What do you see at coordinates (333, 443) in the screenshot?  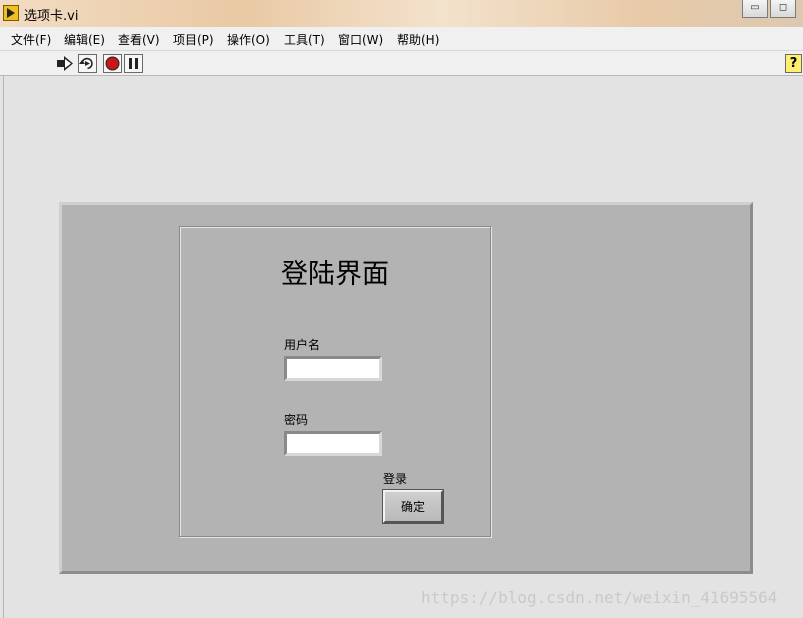 I see `password-input` at bounding box center [333, 443].